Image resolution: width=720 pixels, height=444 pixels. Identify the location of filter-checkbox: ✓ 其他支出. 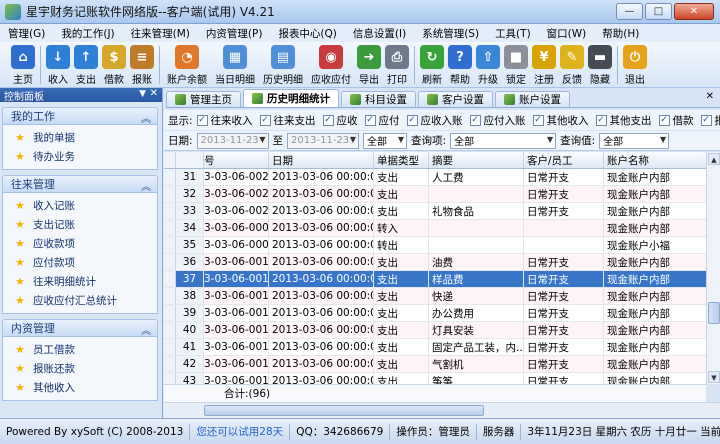
(623, 120).